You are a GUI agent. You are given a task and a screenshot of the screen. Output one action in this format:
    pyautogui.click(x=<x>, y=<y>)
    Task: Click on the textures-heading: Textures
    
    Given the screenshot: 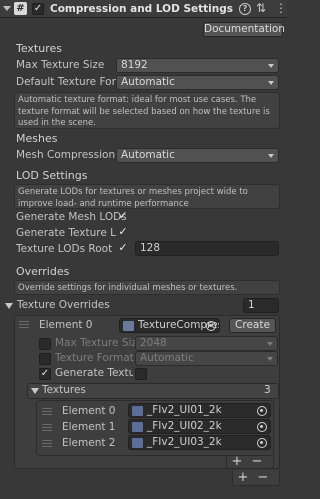 What is the action you would take?
    pyautogui.click(x=39, y=48)
    